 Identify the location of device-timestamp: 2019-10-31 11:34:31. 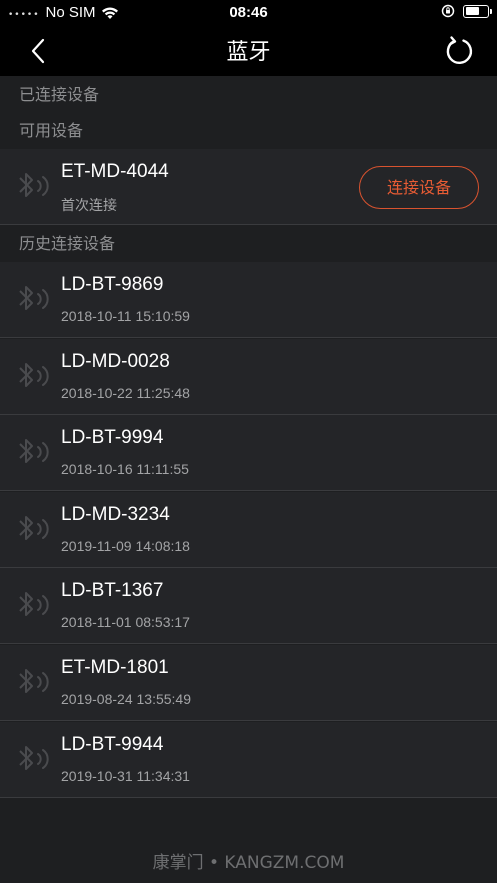
(125, 776).